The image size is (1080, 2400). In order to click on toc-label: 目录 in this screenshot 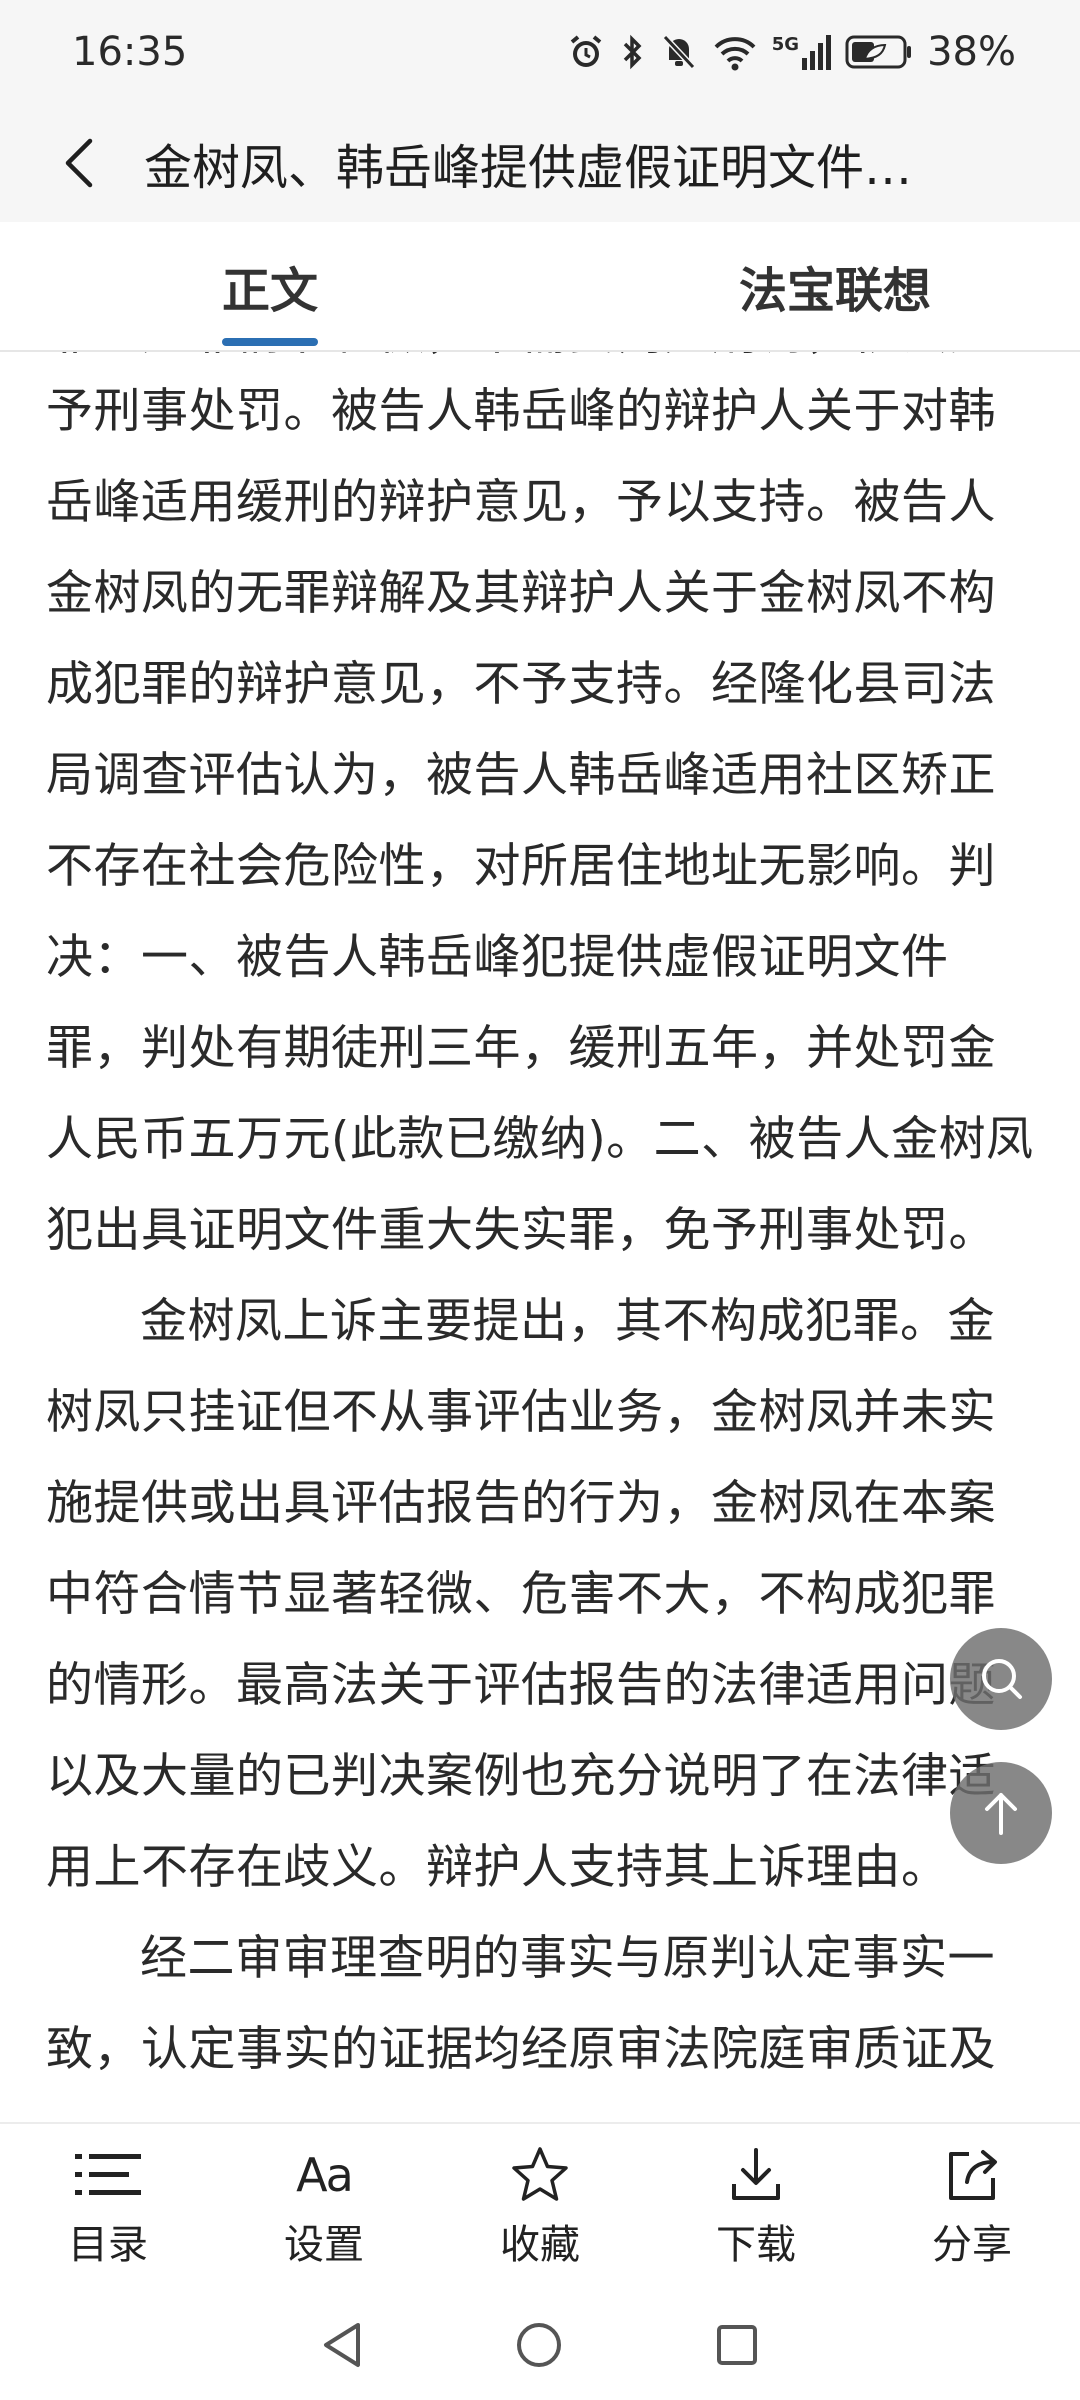, I will do `click(108, 2245)`.